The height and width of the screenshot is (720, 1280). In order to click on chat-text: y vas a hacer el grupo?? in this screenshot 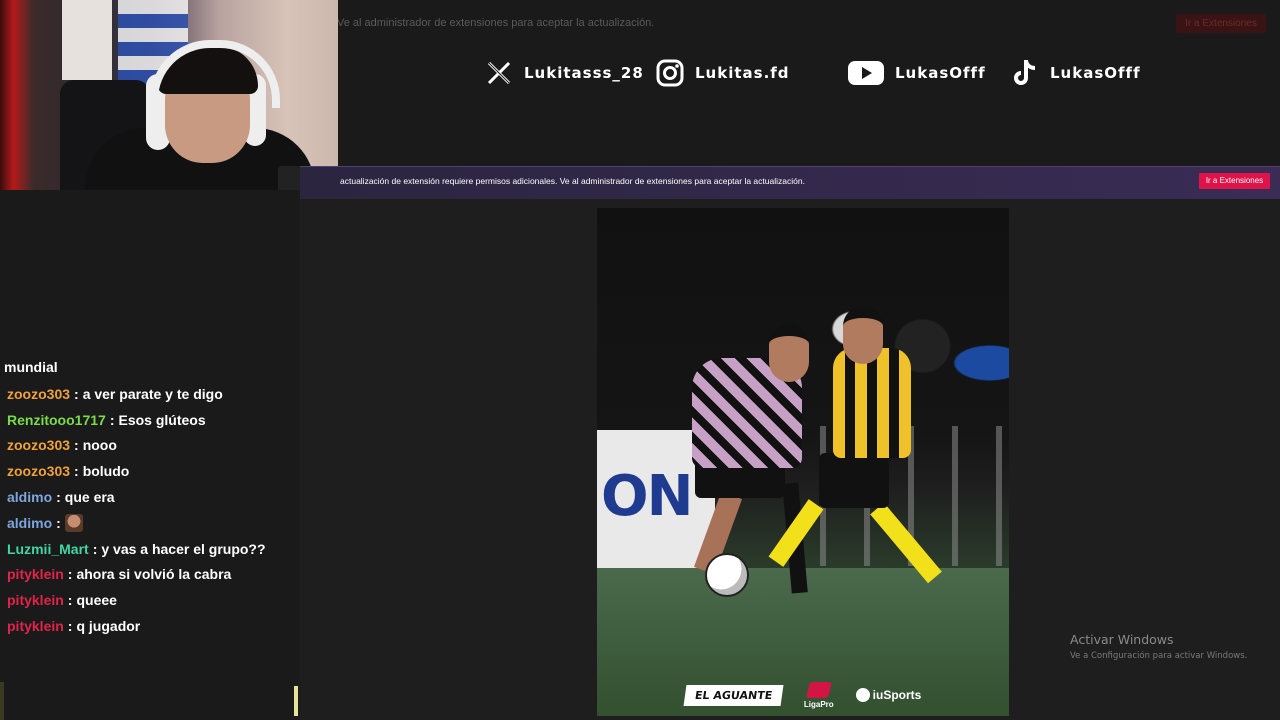, I will do `click(183, 548)`.